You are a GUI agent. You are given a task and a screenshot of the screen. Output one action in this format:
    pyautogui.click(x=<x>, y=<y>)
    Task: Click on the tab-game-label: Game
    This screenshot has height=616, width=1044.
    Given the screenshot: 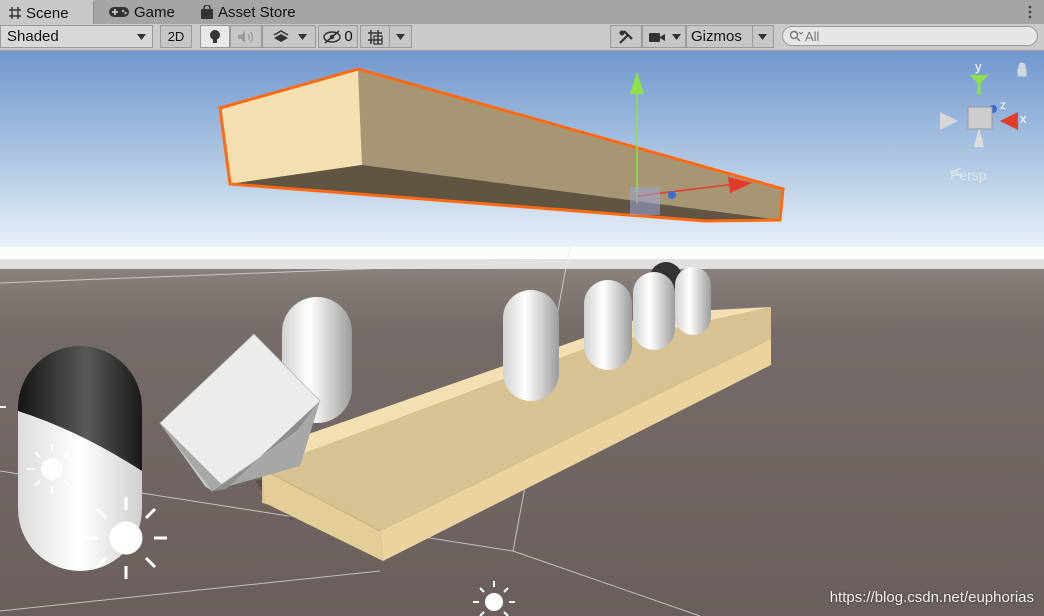 What is the action you would take?
    pyautogui.click(x=154, y=12)
    